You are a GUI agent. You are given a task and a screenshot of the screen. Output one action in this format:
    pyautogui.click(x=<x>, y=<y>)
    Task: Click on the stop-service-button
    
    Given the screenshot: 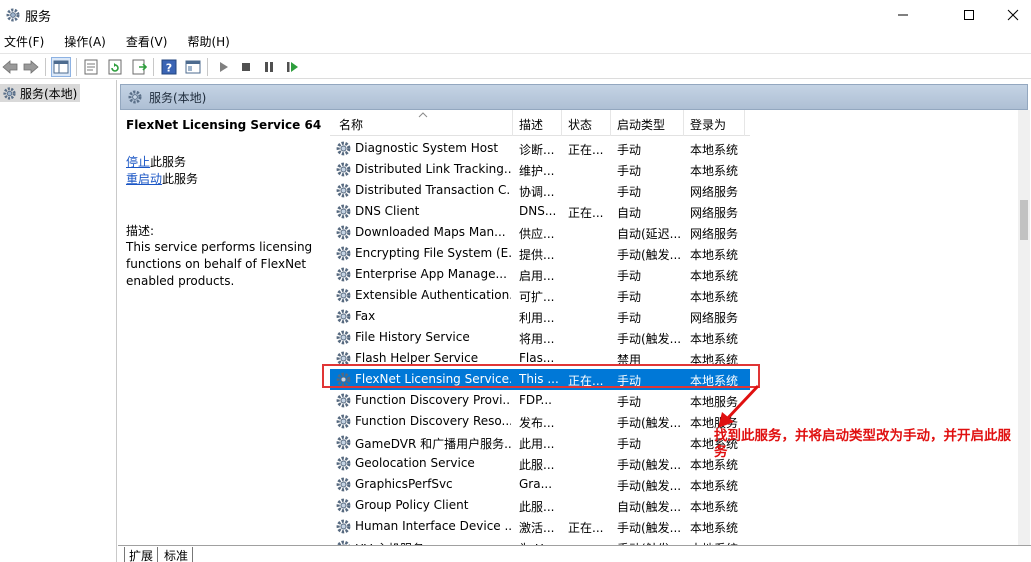 What is the action you would take?
    pyautogui.click(x=246, y=67)
    